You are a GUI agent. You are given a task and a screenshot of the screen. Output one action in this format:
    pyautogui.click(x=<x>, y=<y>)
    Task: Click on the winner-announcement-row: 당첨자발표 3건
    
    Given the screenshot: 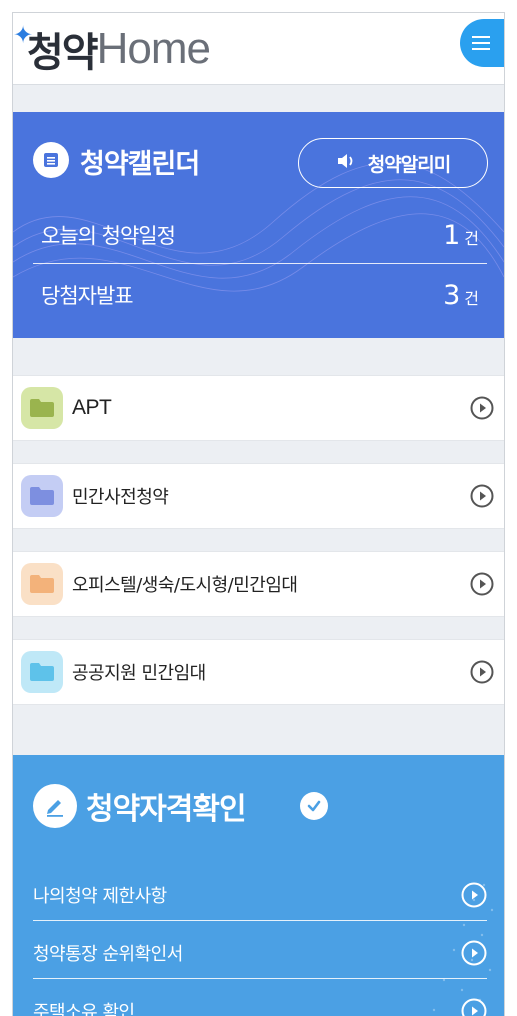 What is the action you would take?
    pyautogui.click(x=260, y=295)
    